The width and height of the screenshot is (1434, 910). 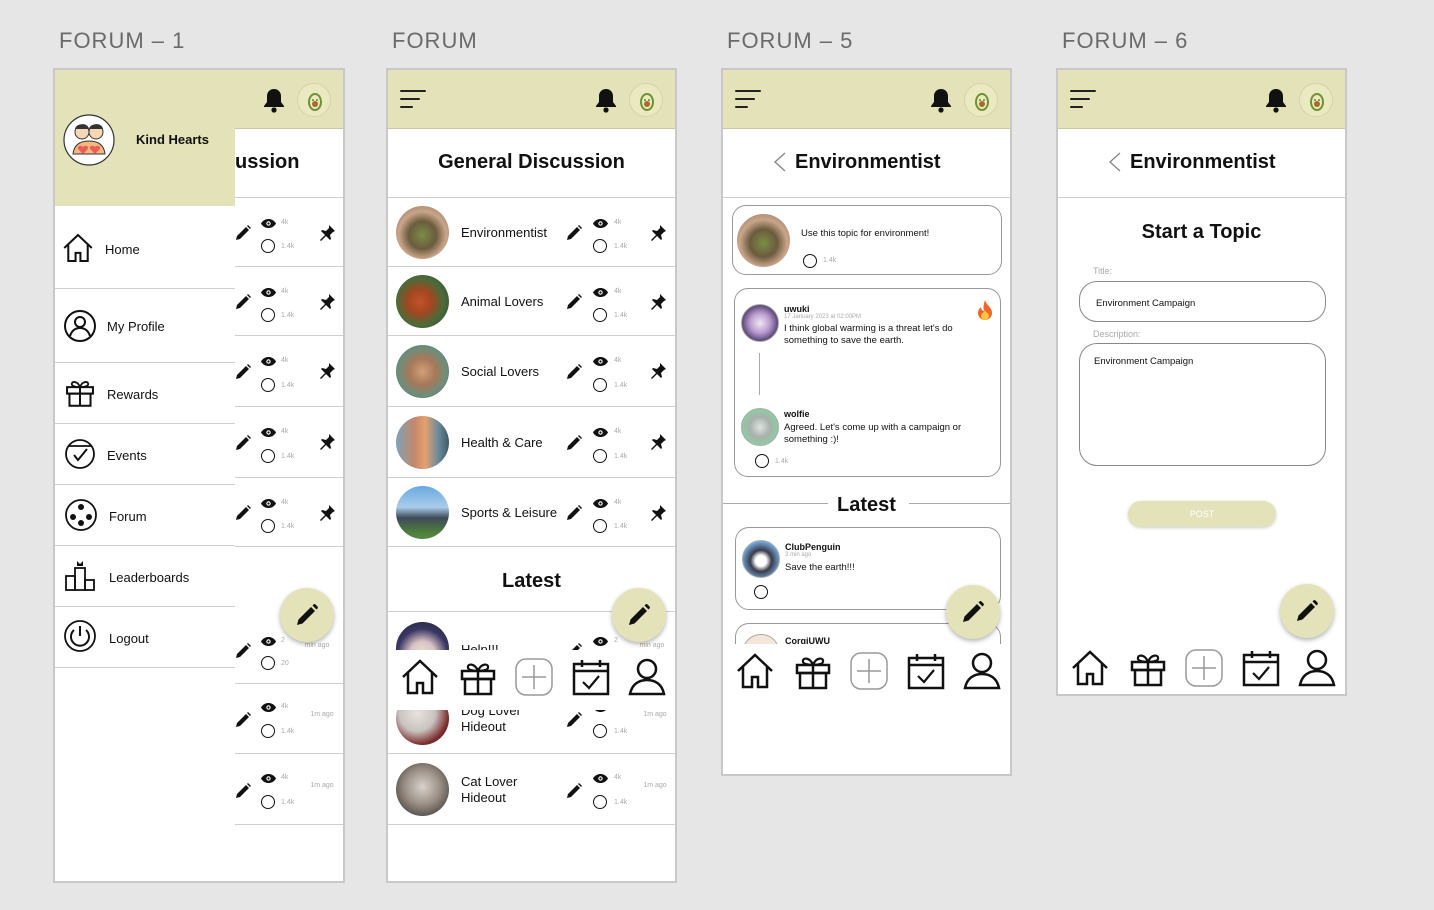 What do you see at coordinates (145, 247) in the screenshot?
I see `drawer-item-home: Home` at bounding box center [145, 247].